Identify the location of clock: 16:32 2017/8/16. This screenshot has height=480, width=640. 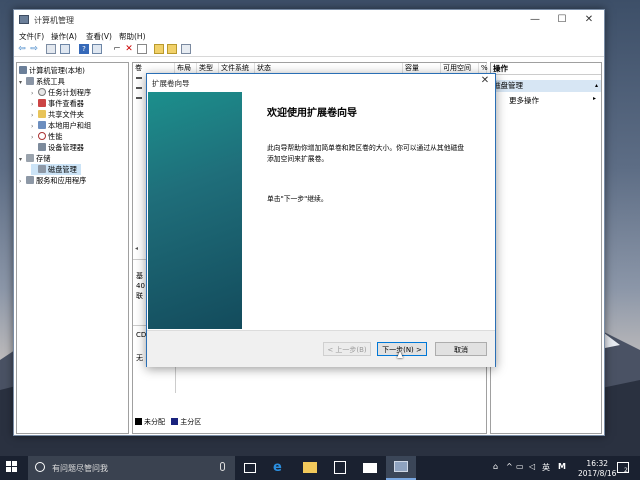
(597, 469).